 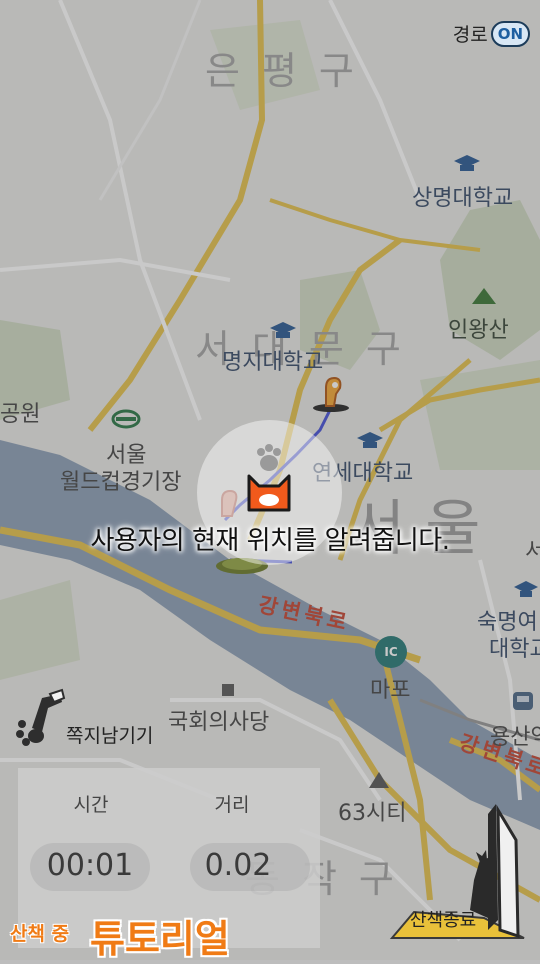 I want to click on distance-value: 0.02, so click(x=238, y=865).